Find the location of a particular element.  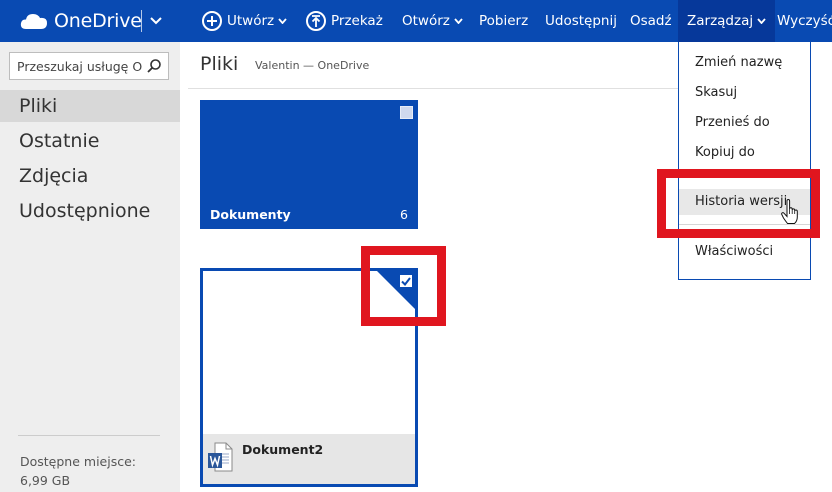

tile-footer: Dokument2 is located at coordinates (309, 459).